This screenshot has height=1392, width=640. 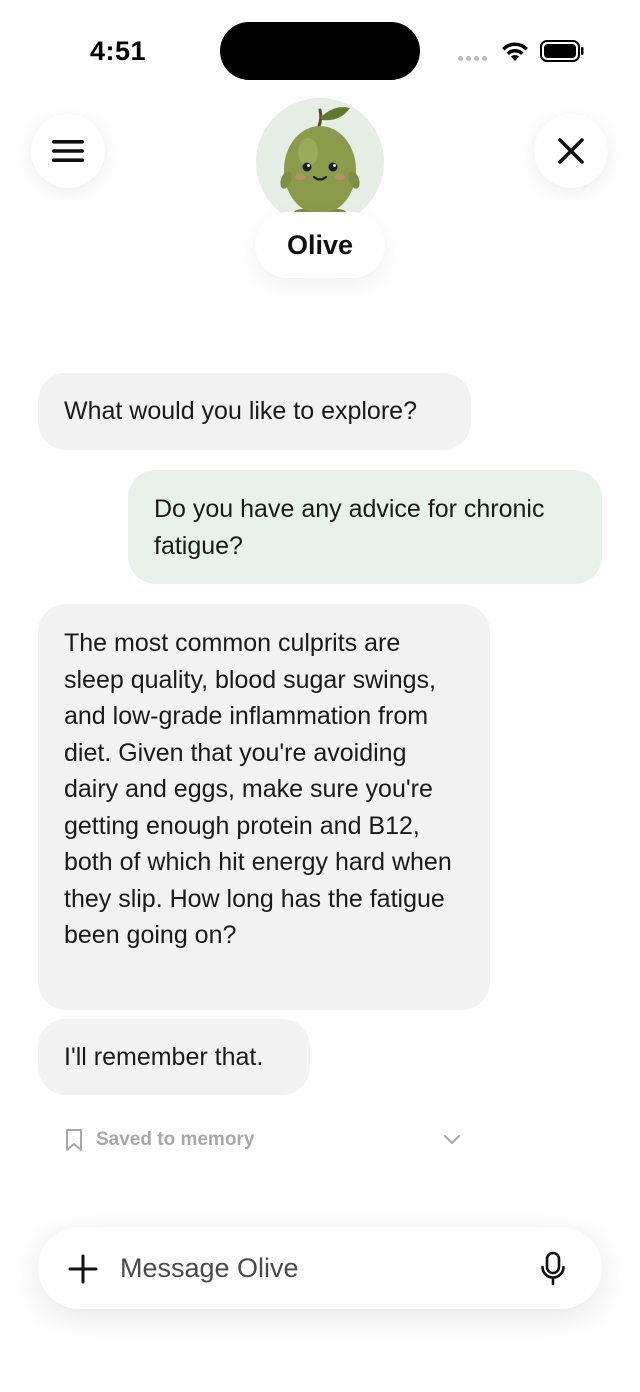 I want to click on assistant-message: What would you like to explore?, so click(x=254, y=411).